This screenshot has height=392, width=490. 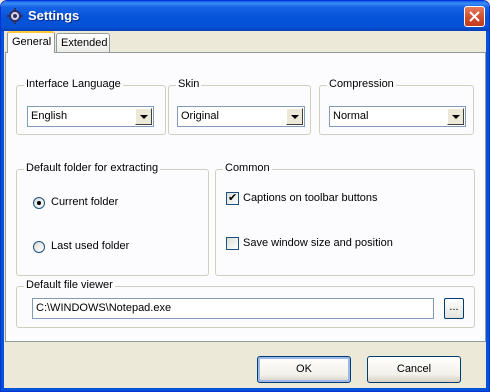 I want to click on skin-value: Original, so click(x=200, y=116).